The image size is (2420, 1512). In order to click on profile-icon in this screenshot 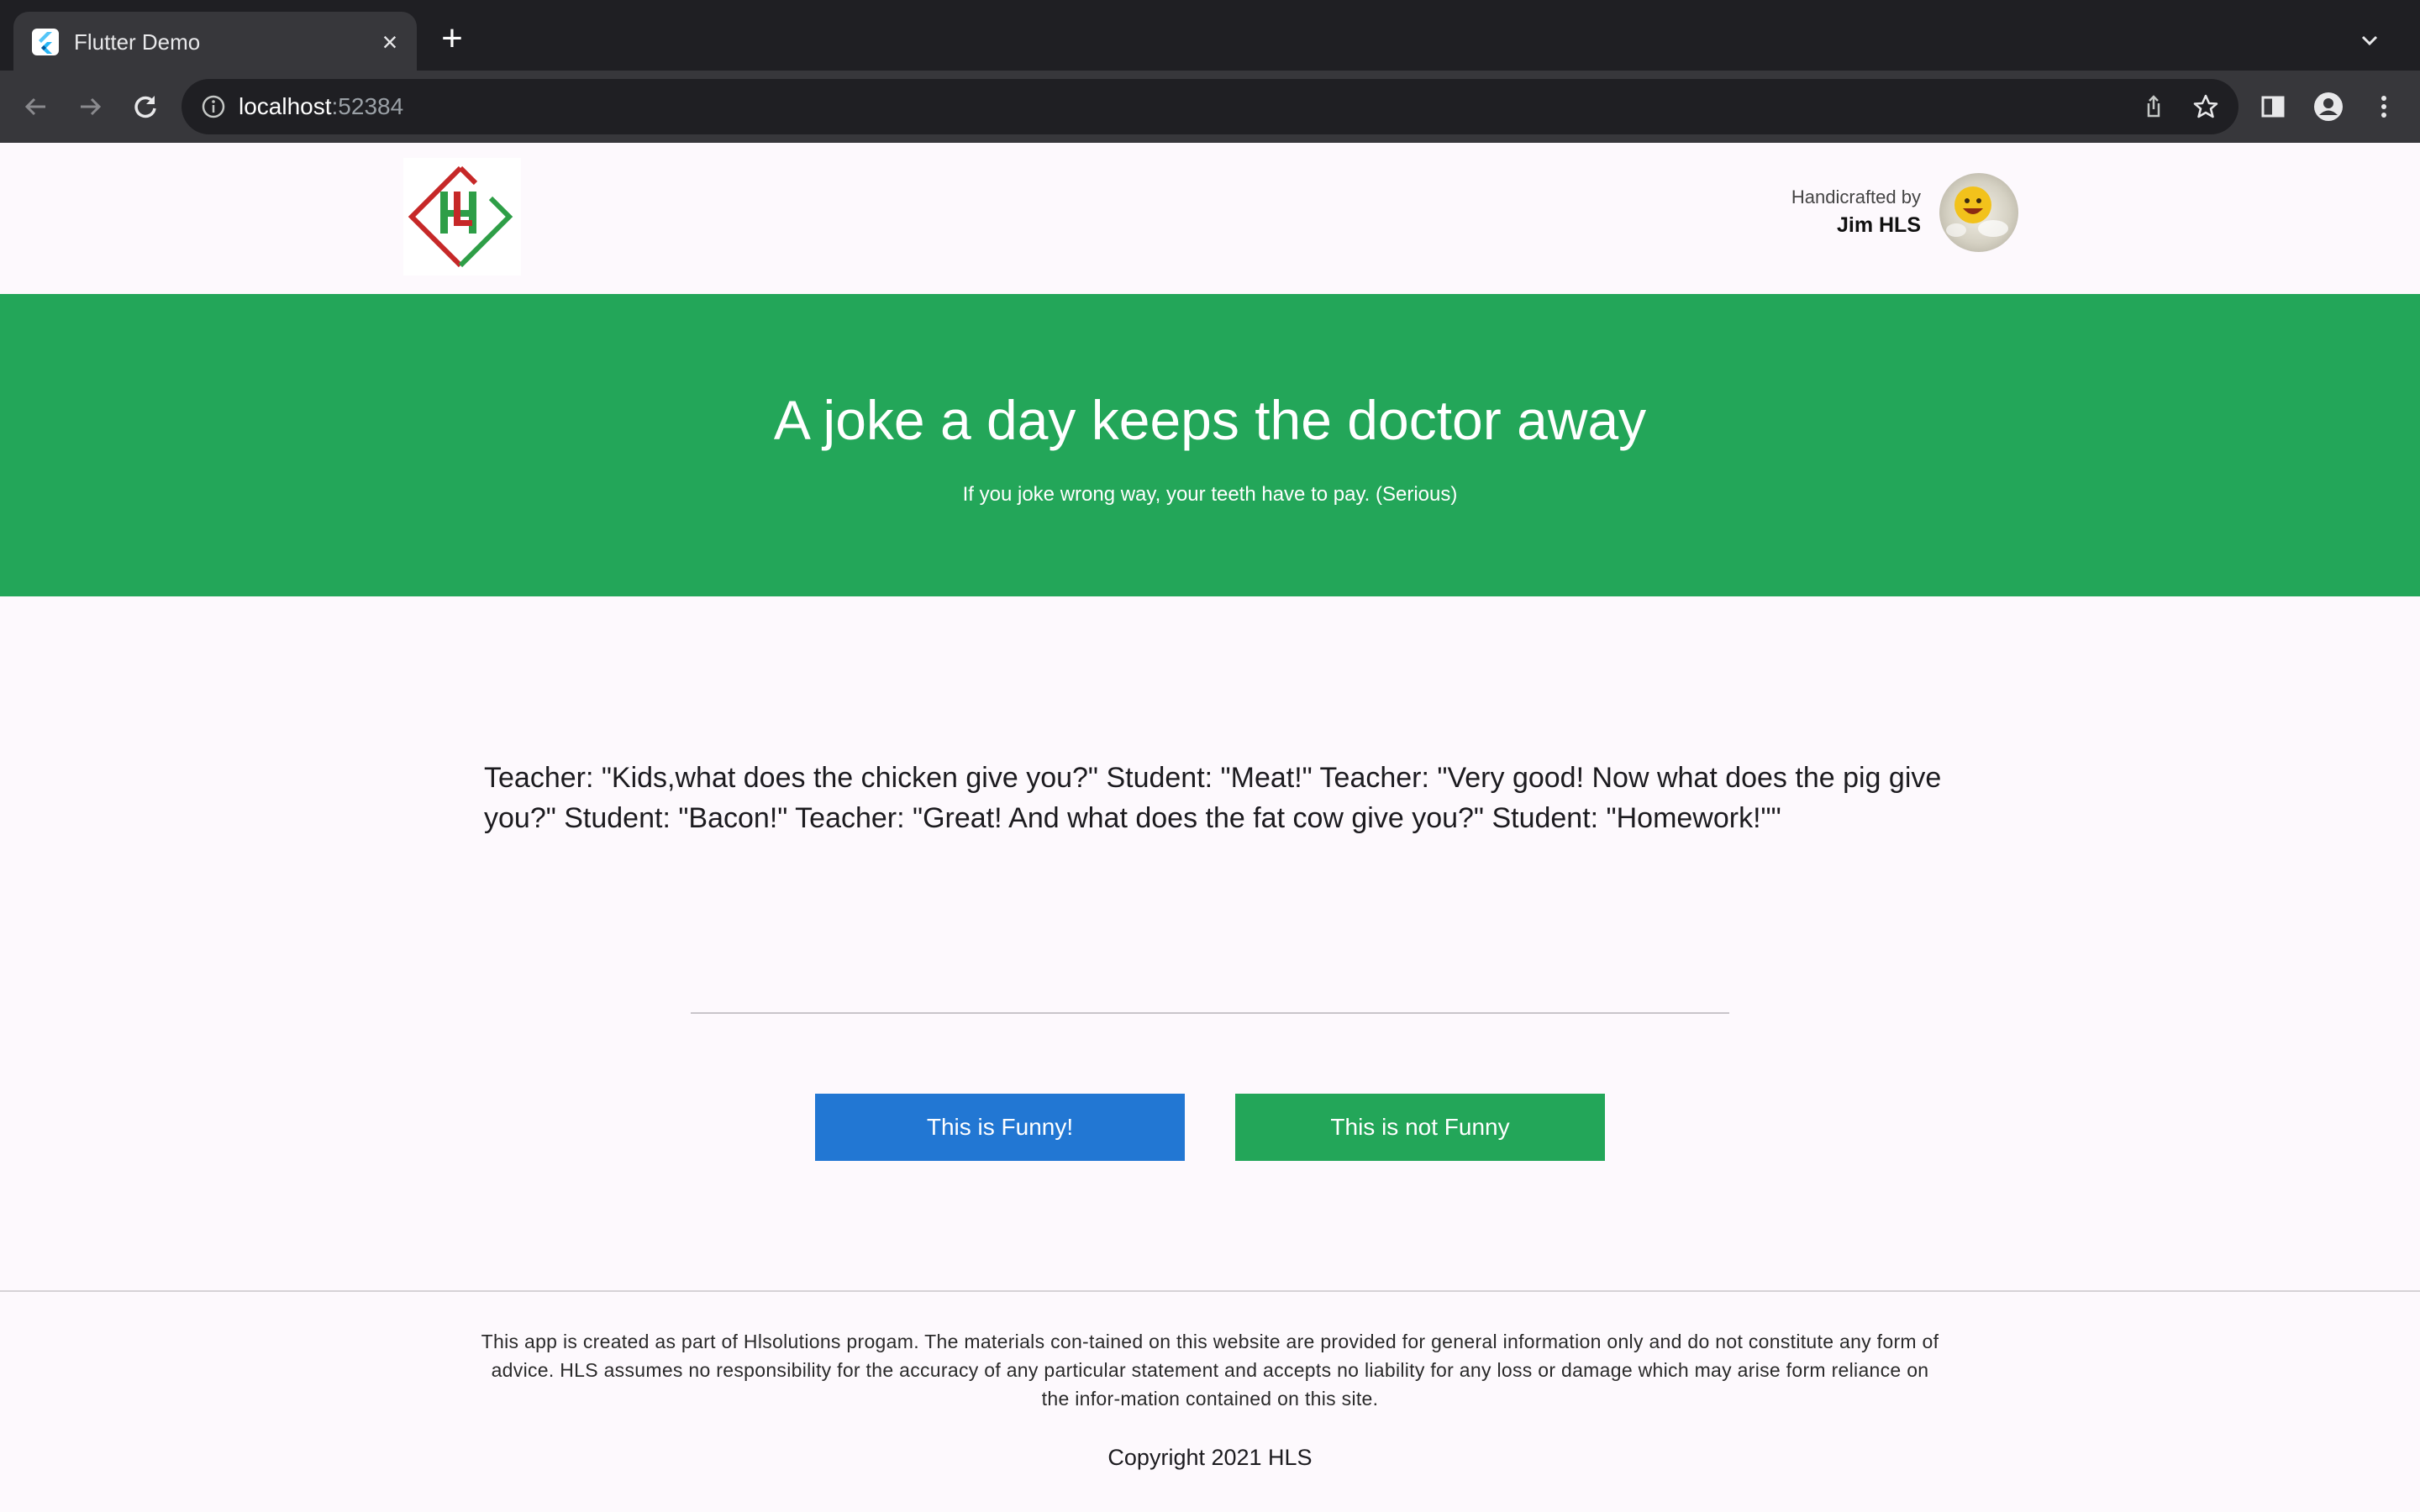, I will do `click(2329, 106)`.